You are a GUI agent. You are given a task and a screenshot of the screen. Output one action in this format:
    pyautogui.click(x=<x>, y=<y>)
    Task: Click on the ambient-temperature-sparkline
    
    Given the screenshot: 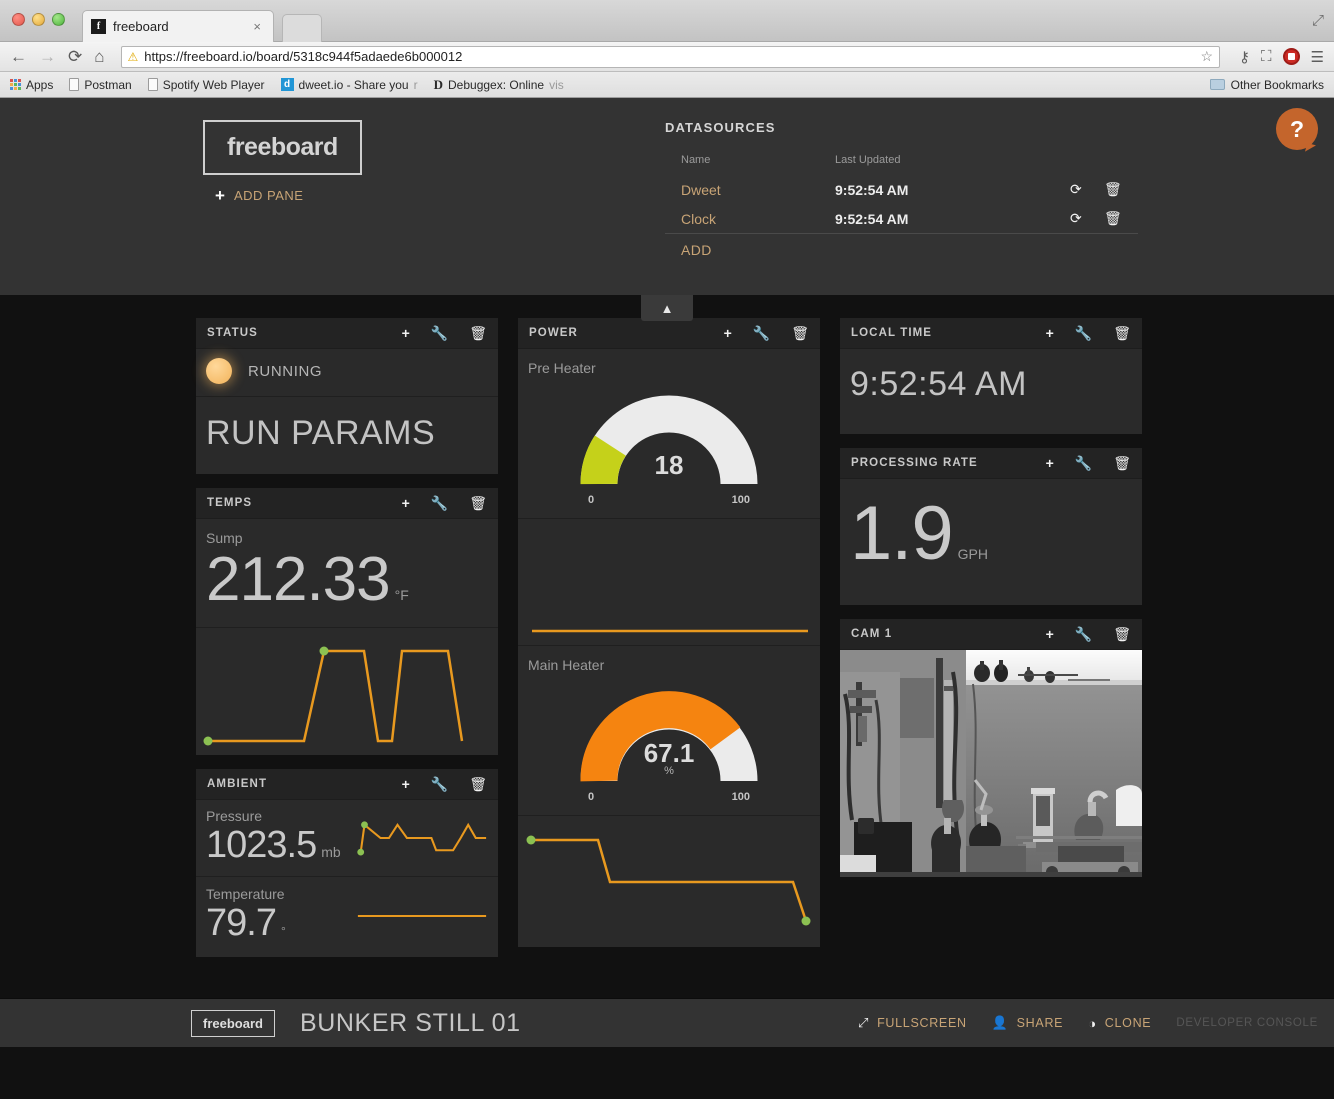 What is the action you would take?
    pyautogui.click(x=422, y=915)
    